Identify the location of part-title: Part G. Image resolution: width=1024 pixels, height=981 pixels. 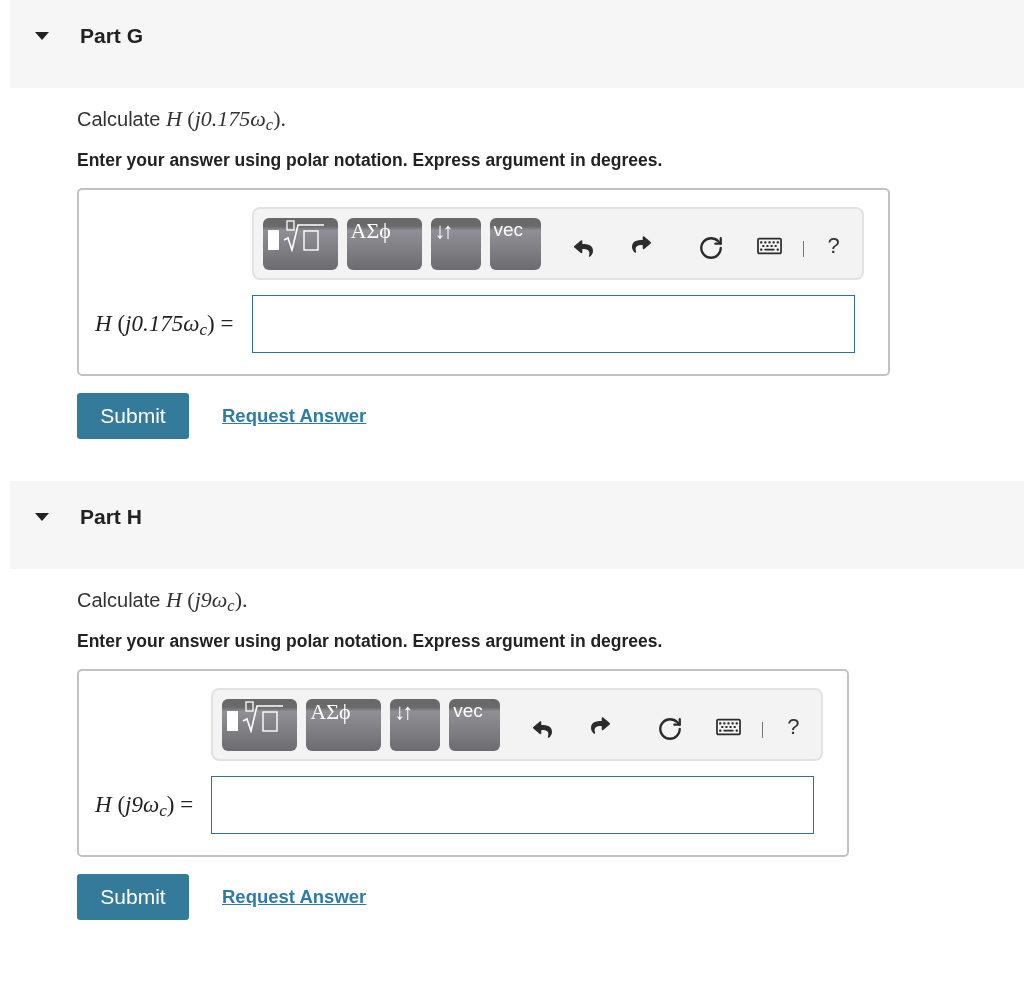
(112, 36).